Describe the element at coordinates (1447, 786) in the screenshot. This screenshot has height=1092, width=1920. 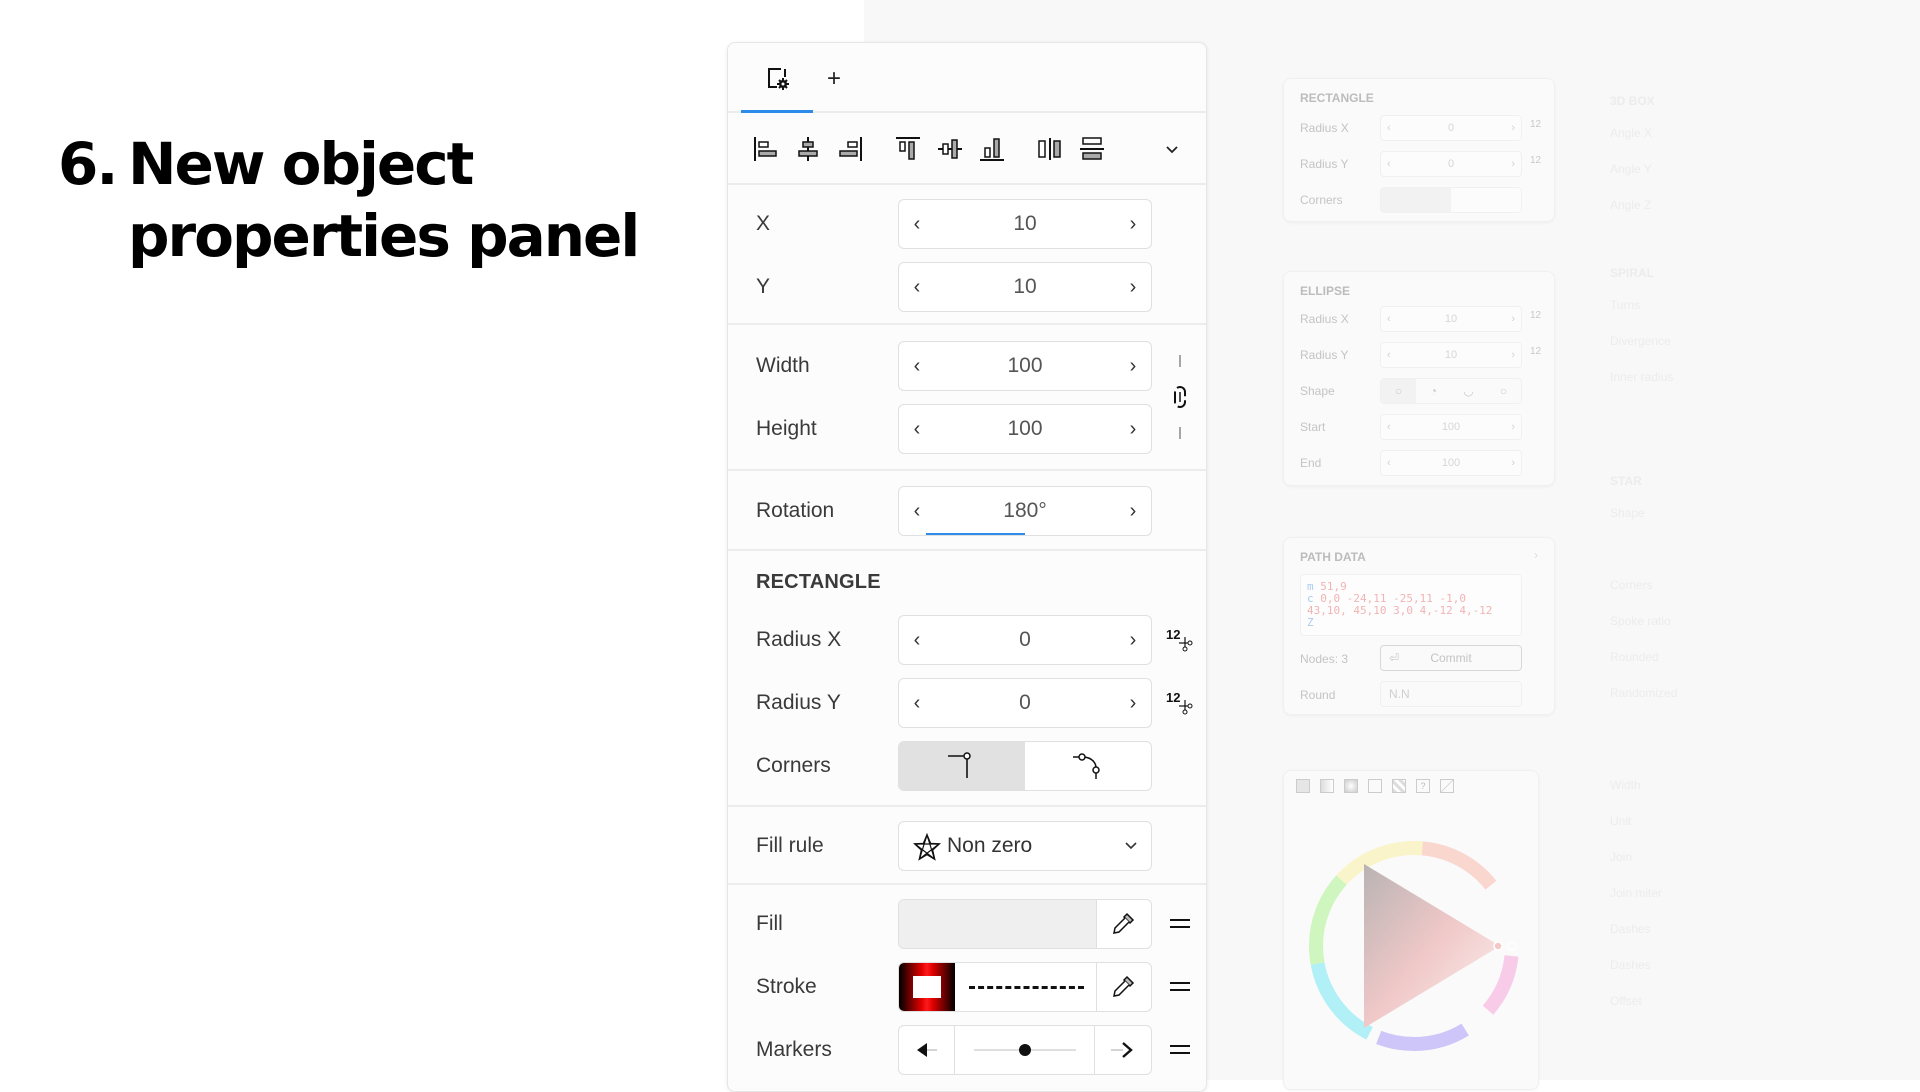
I see `no-paint-icon` at that location.